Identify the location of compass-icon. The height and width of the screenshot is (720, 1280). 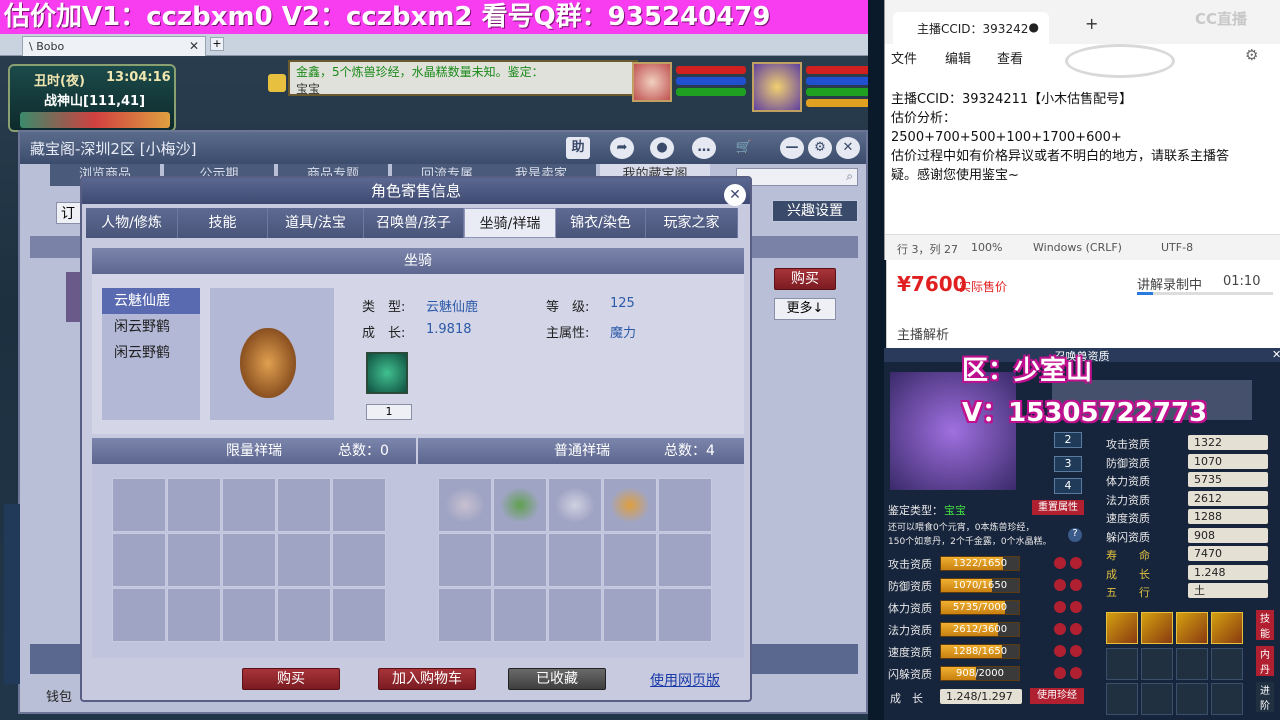
(277, 83).